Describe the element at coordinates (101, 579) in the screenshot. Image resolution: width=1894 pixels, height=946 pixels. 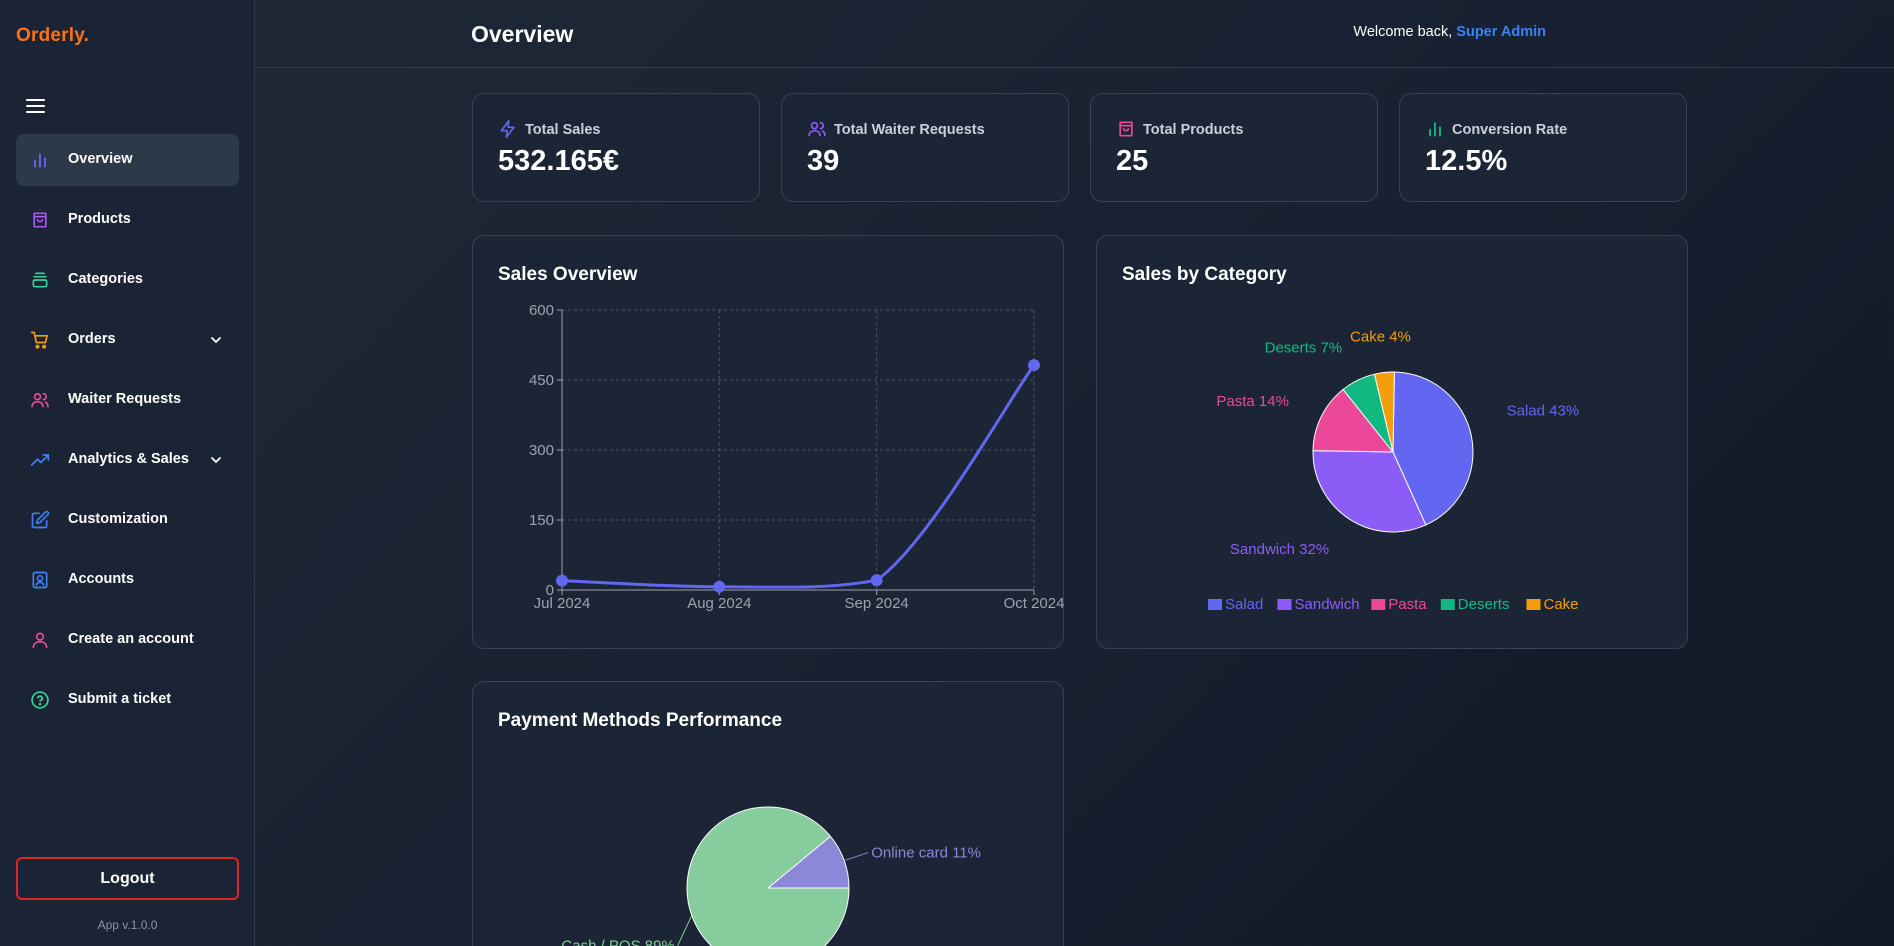
I see `sidebar-item-label: Accounts` at that location.